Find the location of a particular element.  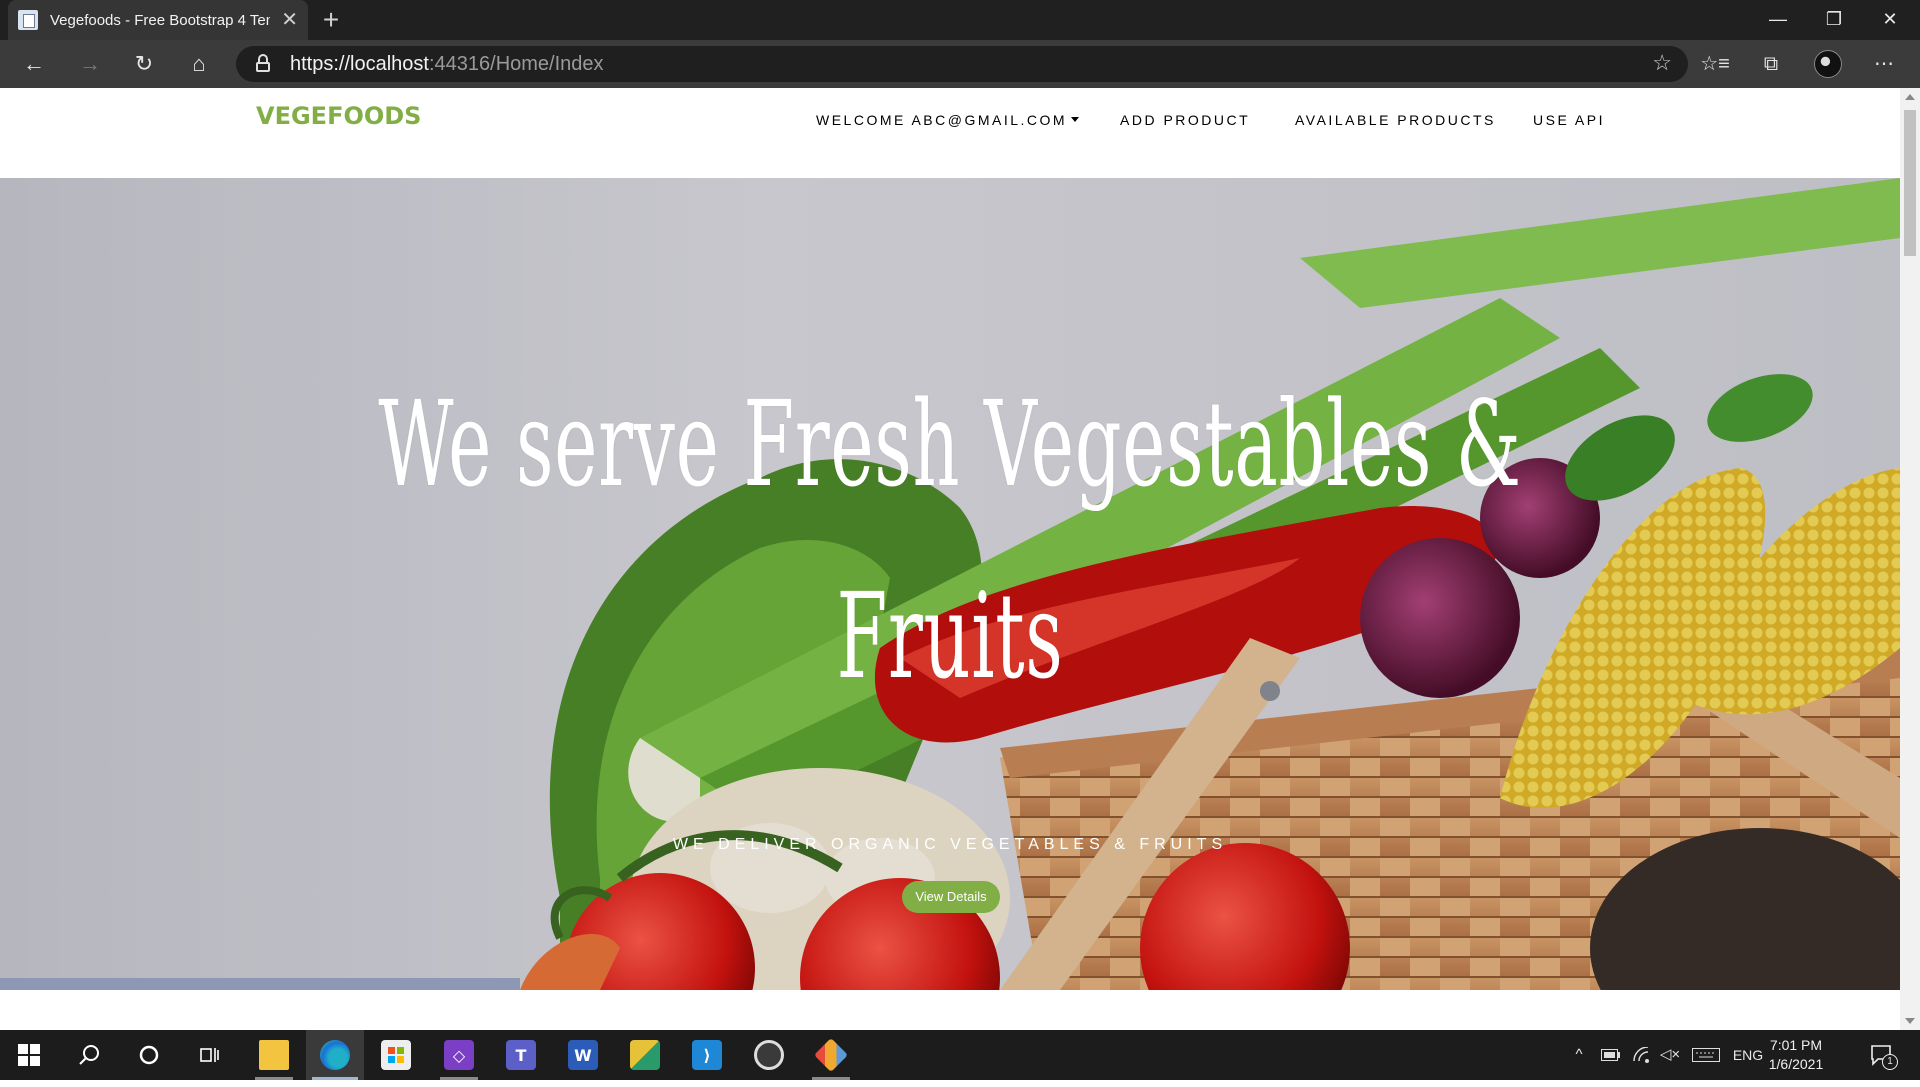

taskbar-store is located at coordinates (396, 1055).